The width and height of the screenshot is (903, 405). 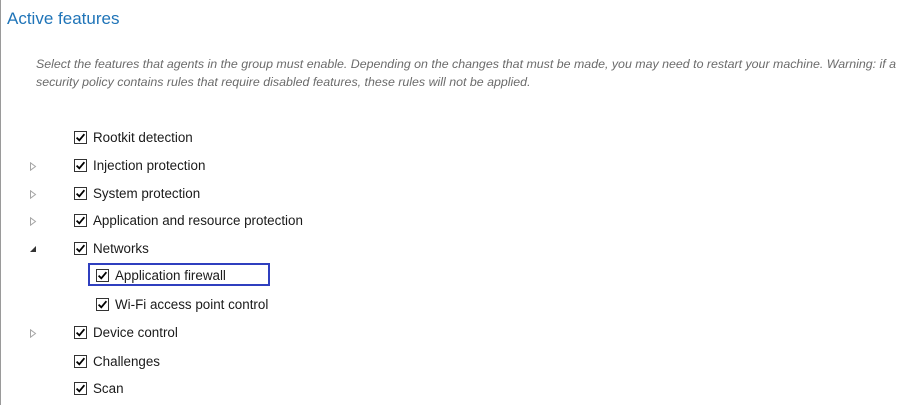 What do you see at coordinates (135, 332) in the screenshot?
I see `tree-item-label: Device control` at bounding box center [135, 332].